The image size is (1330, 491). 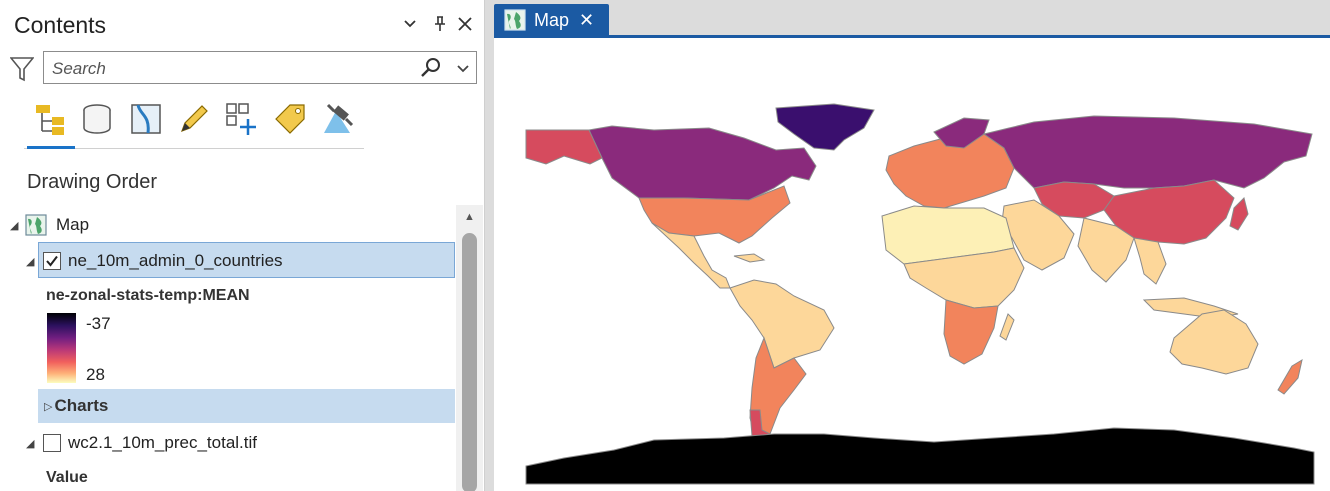 I want to click on region-japan, so click(x=1239, y=214).